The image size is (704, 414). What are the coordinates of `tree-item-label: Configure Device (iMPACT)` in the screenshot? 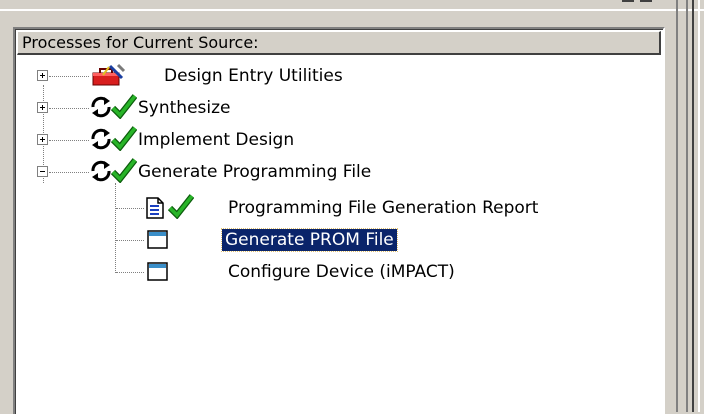 It's located at (341, 272).